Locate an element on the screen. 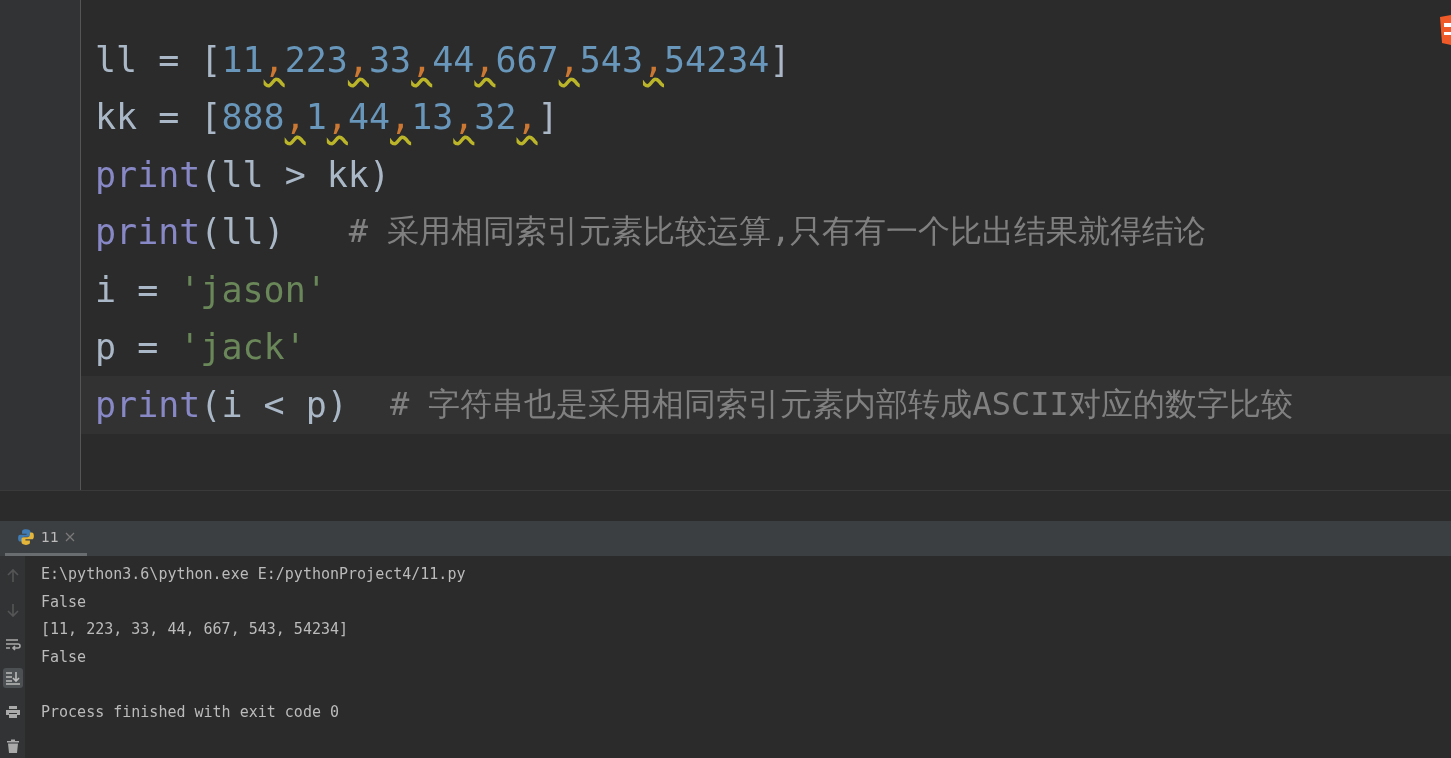 This screenshot has height=758, width=1451. code-text: kk = [ is located at coordinates (158, 117).